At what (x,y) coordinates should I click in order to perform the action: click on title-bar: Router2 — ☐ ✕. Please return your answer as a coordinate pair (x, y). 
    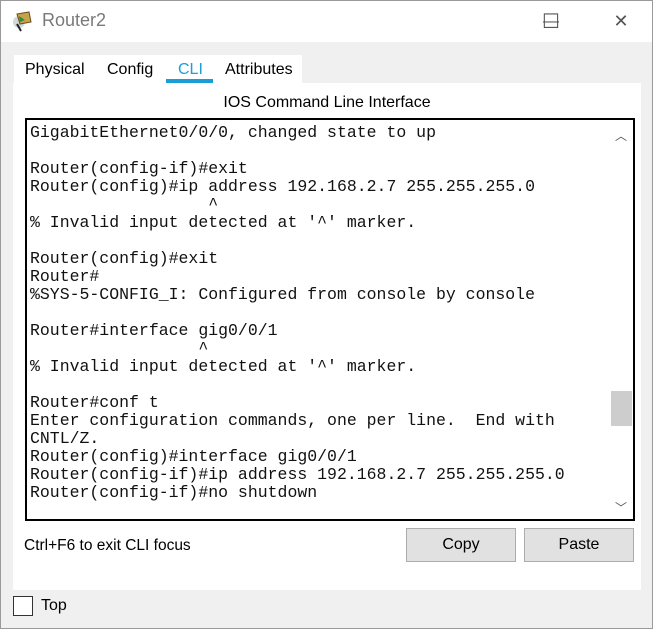
    Looking at the image, I should click on (326, 21).